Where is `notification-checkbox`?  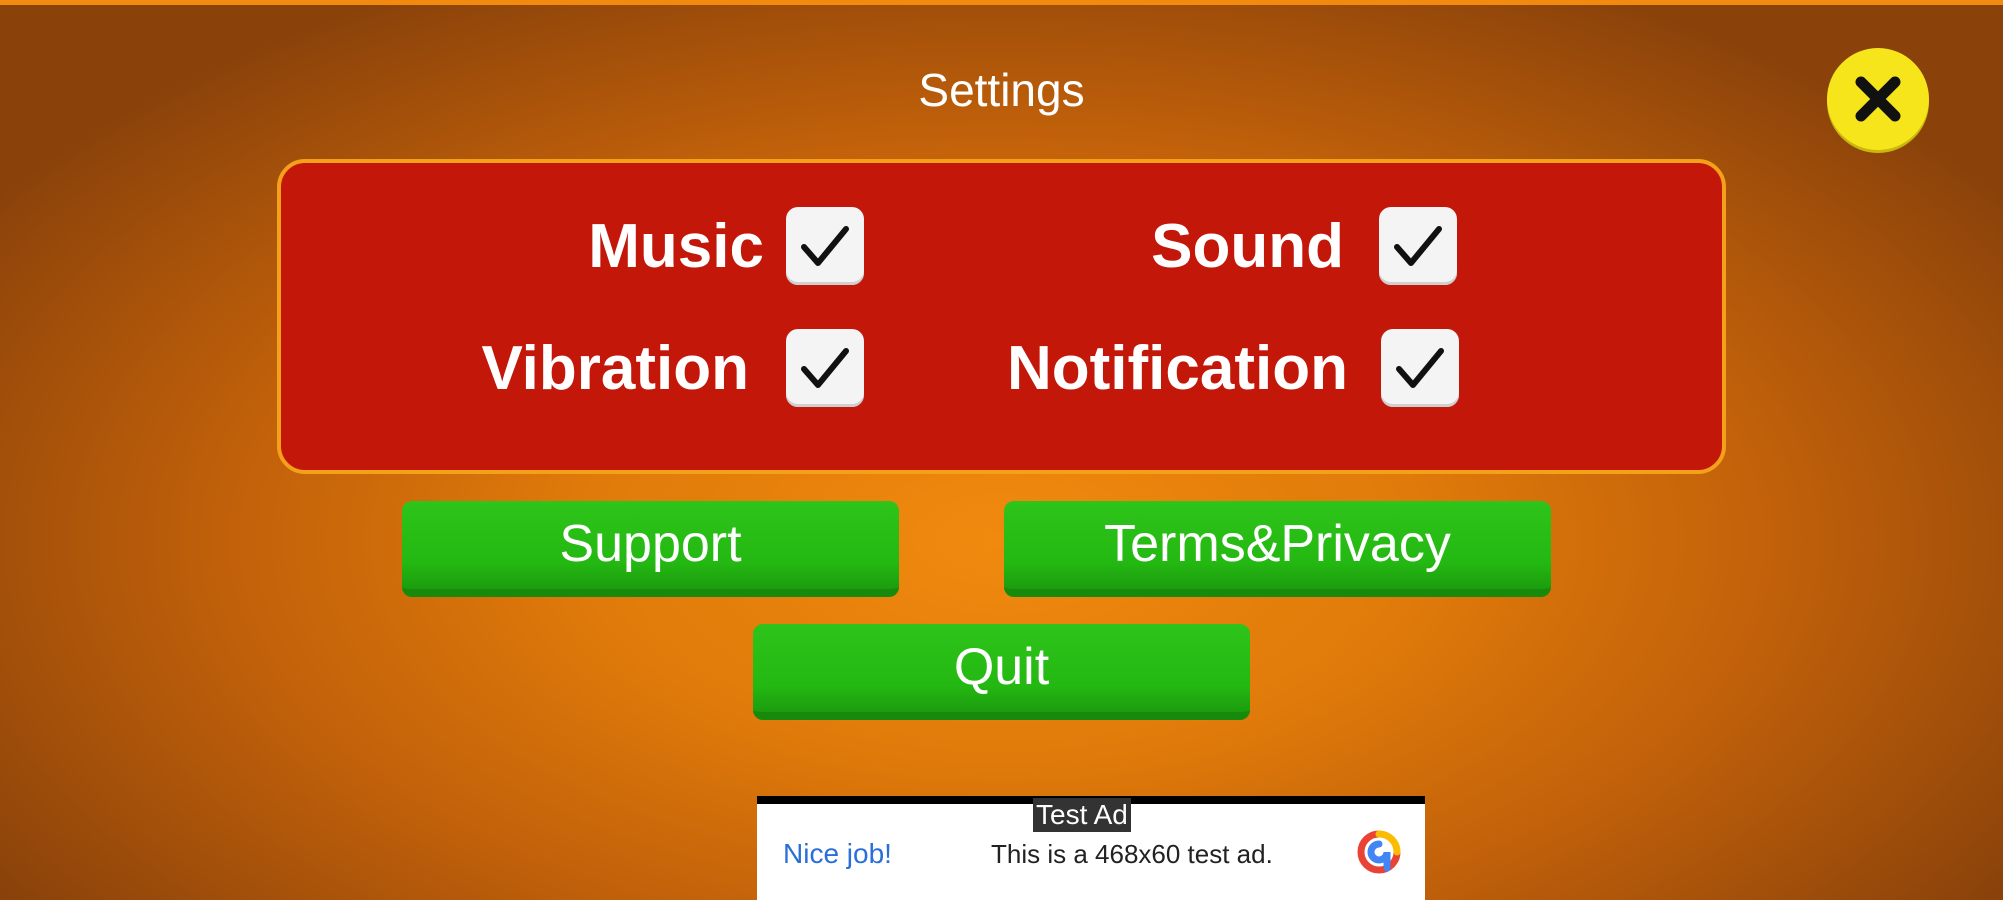
notification-checkbox is located at coordinates (1420, 368).